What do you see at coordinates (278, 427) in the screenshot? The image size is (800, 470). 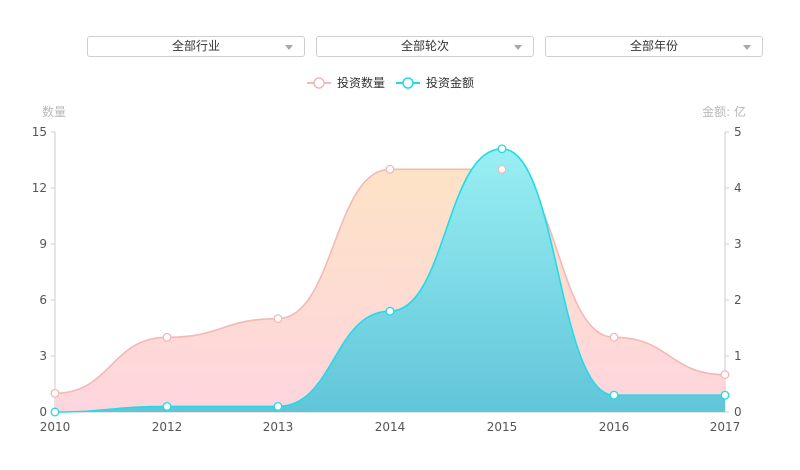 I see `x-tick-label: 2013` at bounding box center [278, 427].